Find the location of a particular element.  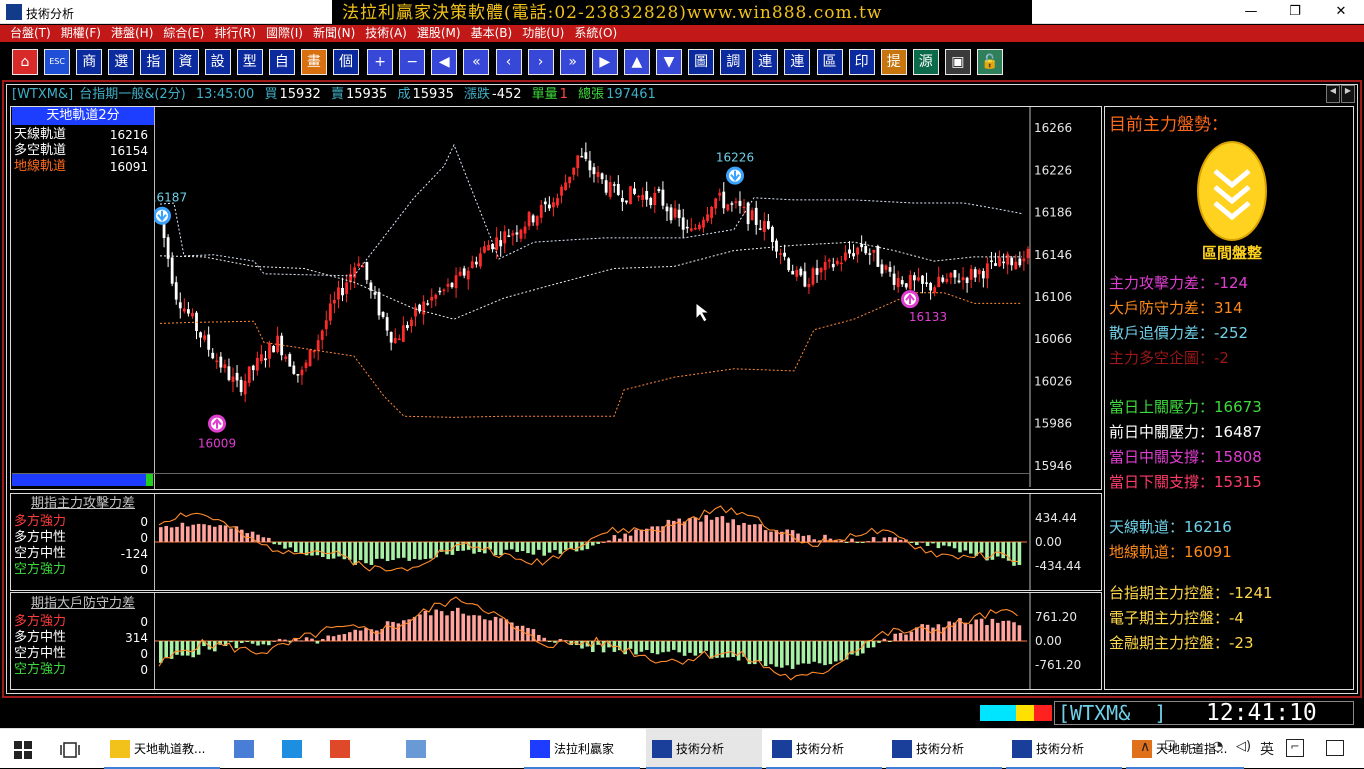

taskbar-app-5: 法拉利贏家 is located at coordinates (582, 749).